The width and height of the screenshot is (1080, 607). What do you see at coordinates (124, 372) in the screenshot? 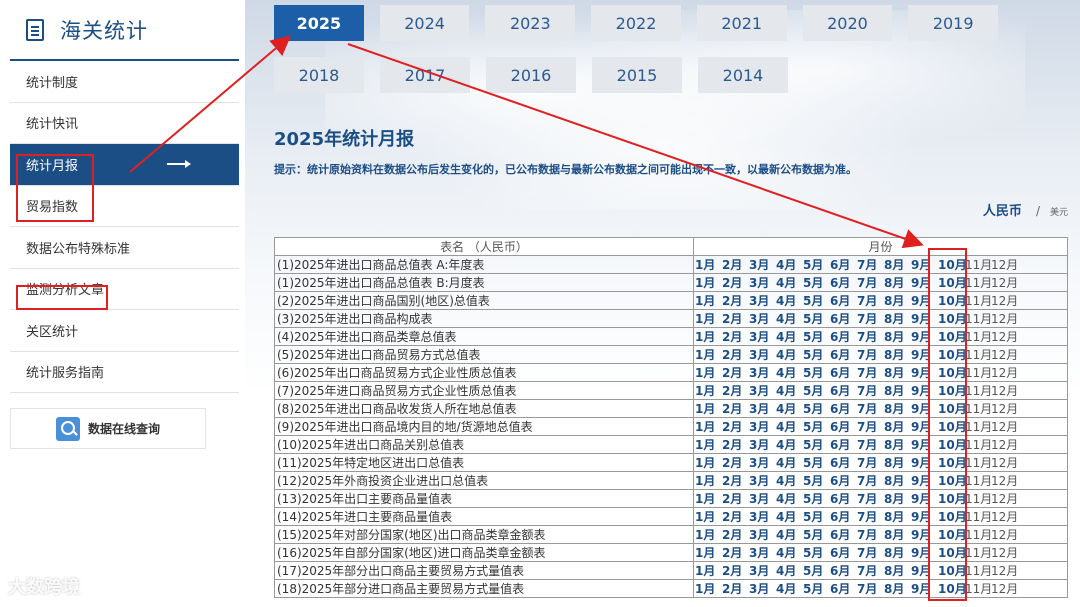
I see `sidebar-item-service-guide: 统计服务指南` at bounding box center [124, 372].